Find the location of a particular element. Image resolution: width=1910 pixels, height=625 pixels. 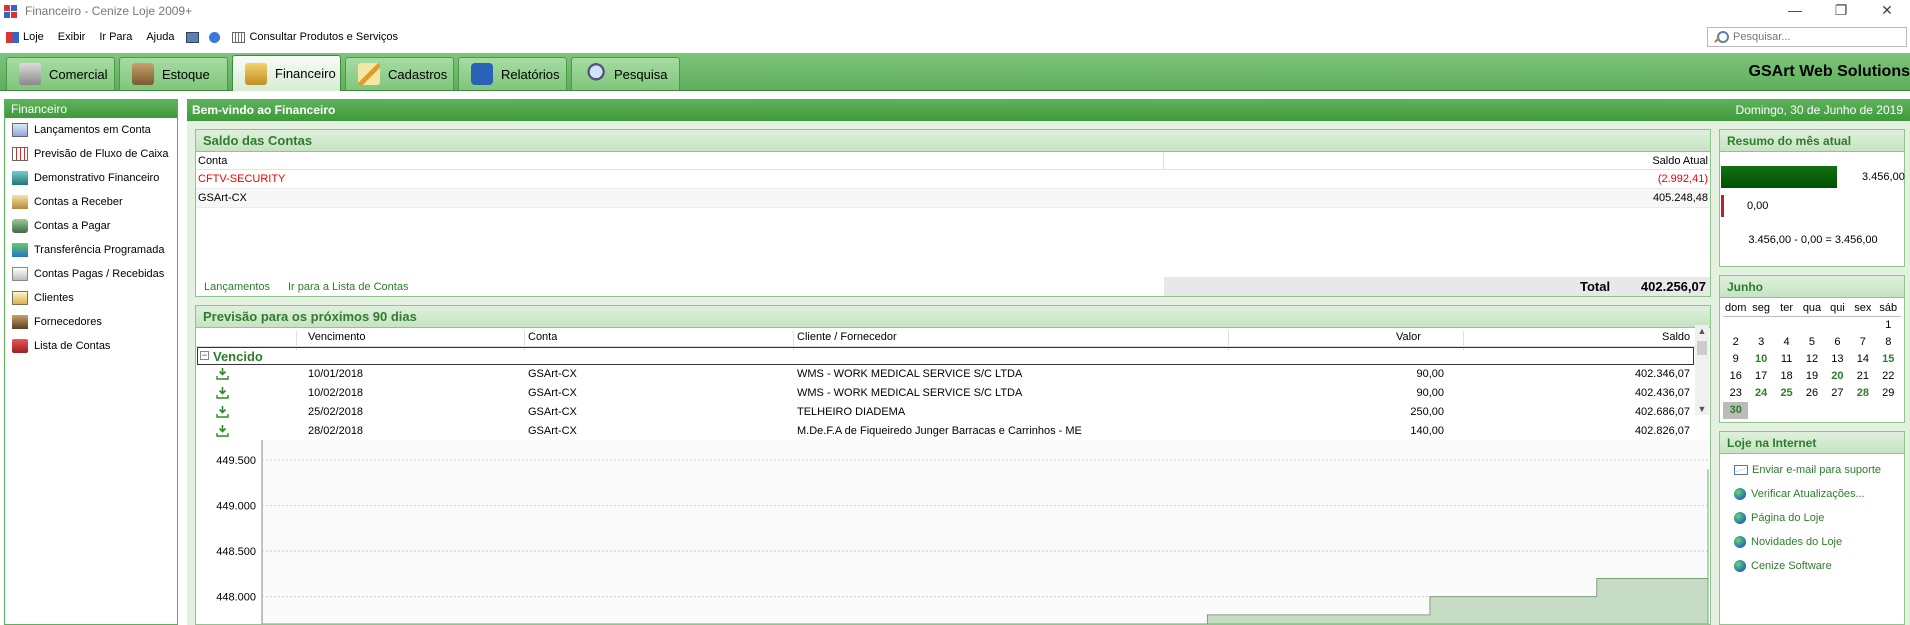

sidebar-item-lancamentos: Lançamentos em Conta is located at coordinates (91, 130).